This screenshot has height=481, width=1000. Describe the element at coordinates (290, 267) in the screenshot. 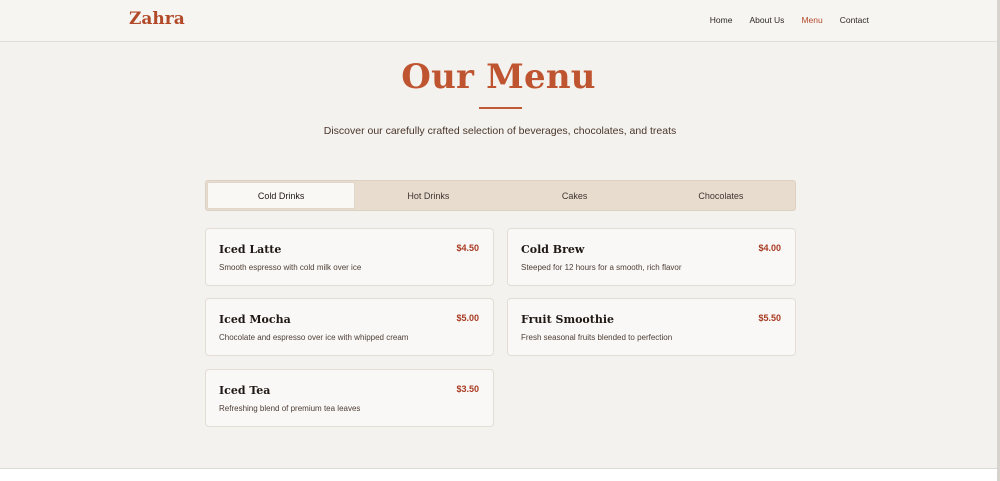

I see `menu-item-description: Smooth espresso with cold milk over ice` at that location.